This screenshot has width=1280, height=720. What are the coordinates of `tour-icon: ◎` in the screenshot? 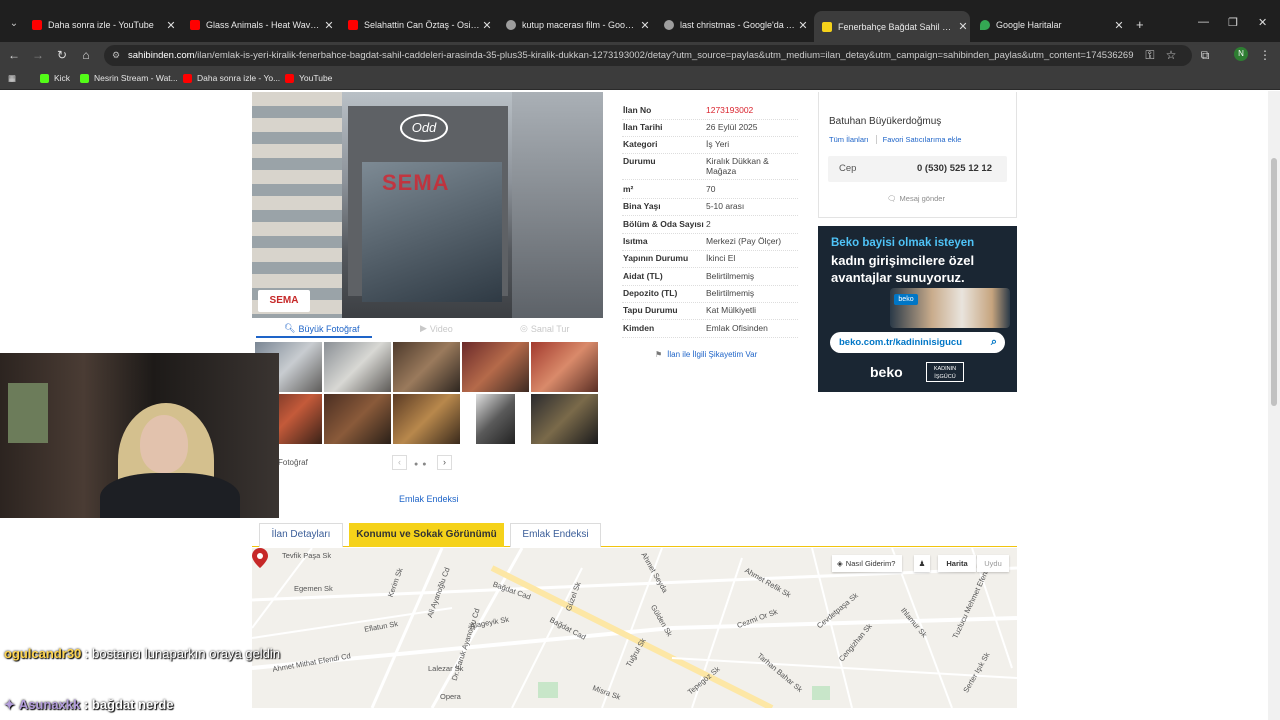 It's located at (524, 328).